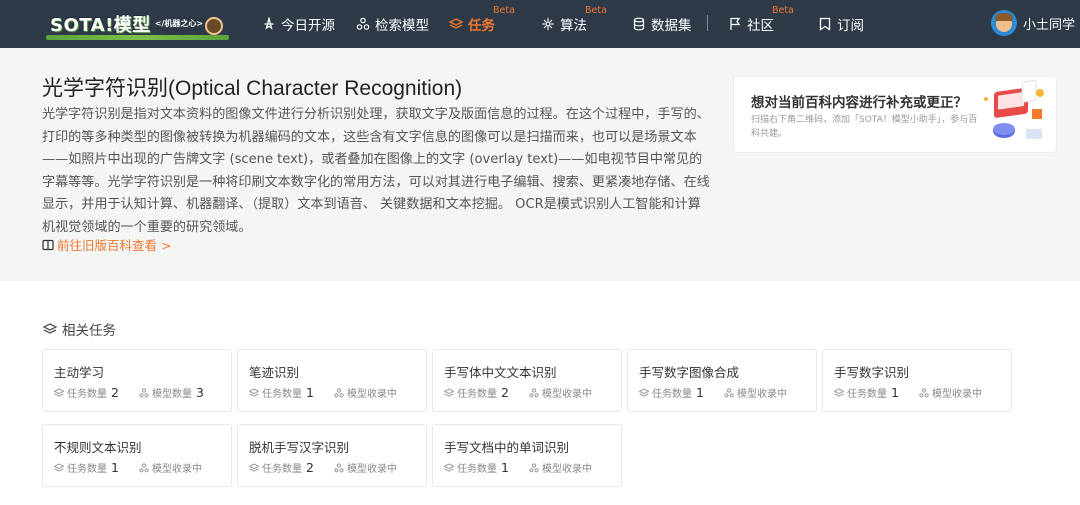 The height and width of the screenshot is (505, 1080). Describe the element at coordinates (500, 372) in the screenshot. I see `task-name: 手写体中文文本识别` at that location.